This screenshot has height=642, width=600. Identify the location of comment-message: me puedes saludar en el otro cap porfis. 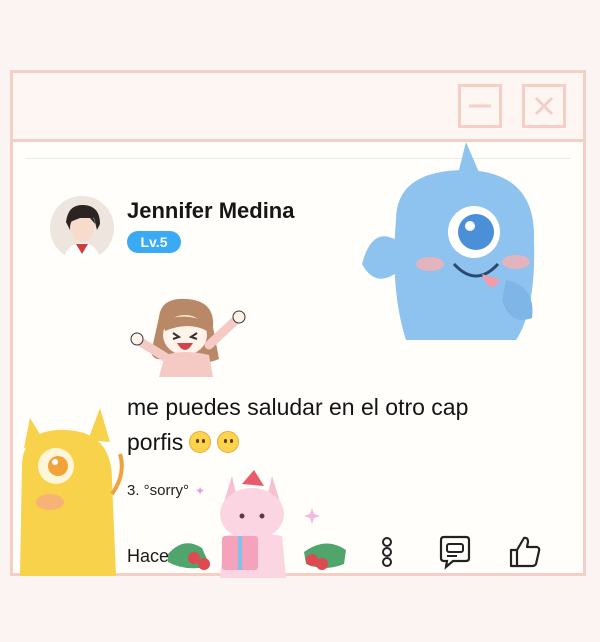
(327, 425).